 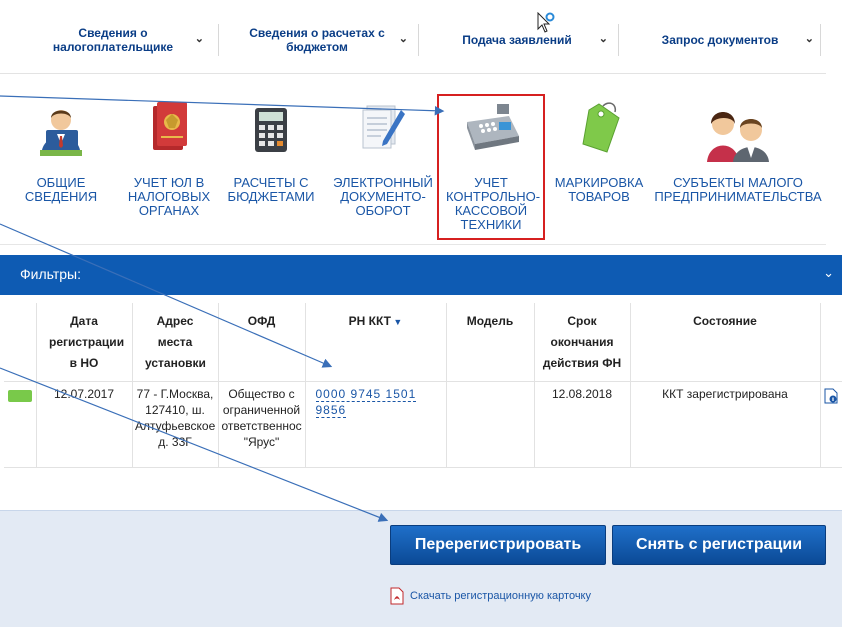 I want to click on download-card-link: Скачать регистрационную карточку, so click(x=490, y=596).